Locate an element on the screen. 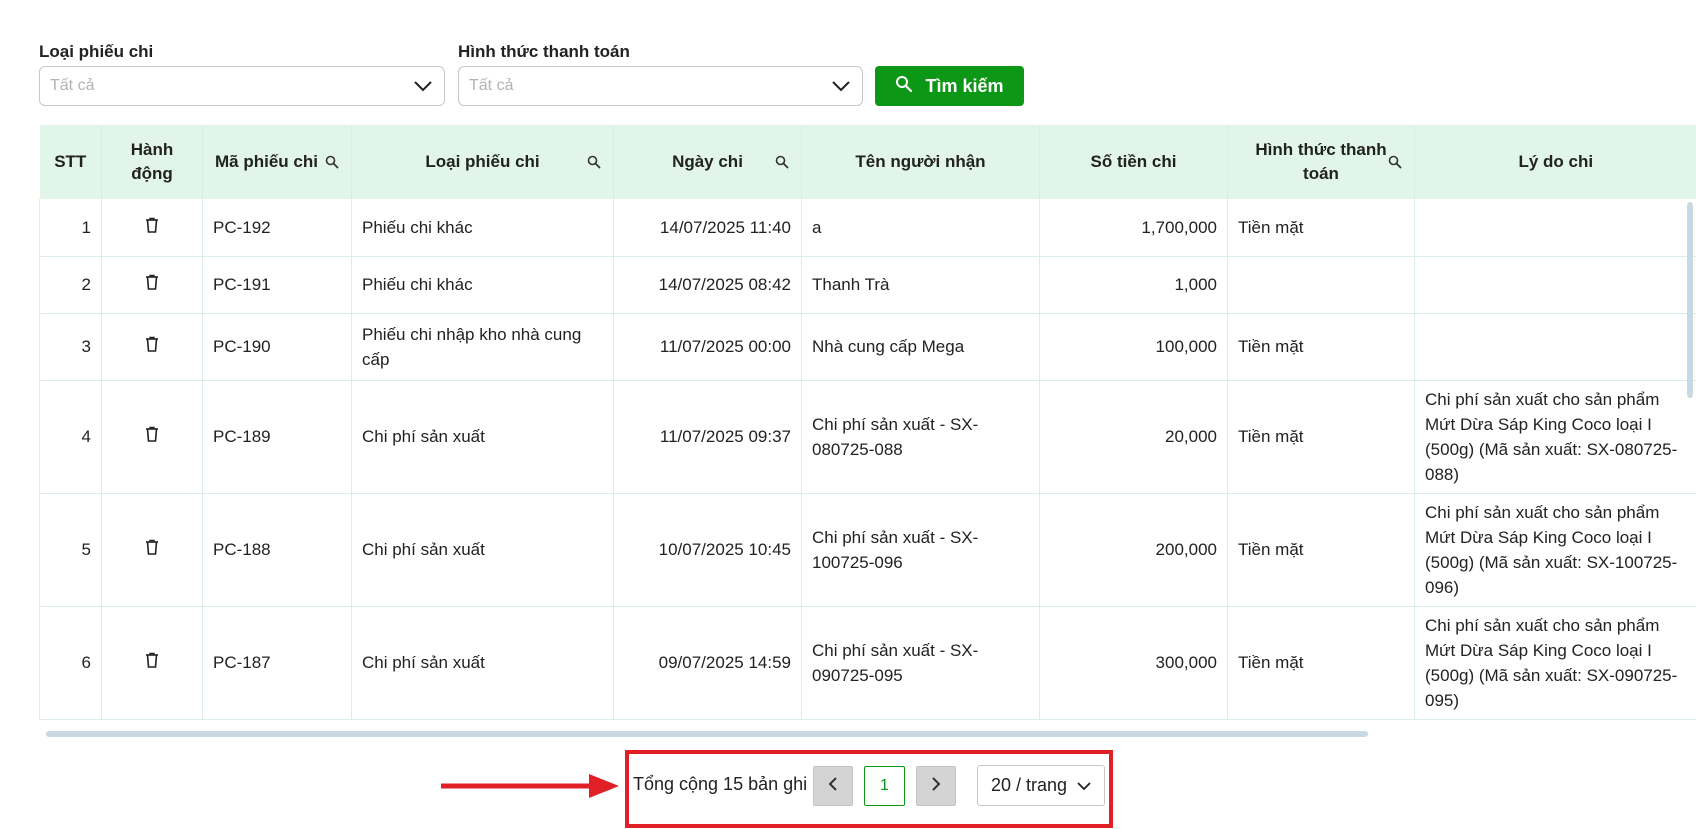 The width and height of the screenshot is (1696, 829). row-stt: 6 is located at coordinates (70, 663).